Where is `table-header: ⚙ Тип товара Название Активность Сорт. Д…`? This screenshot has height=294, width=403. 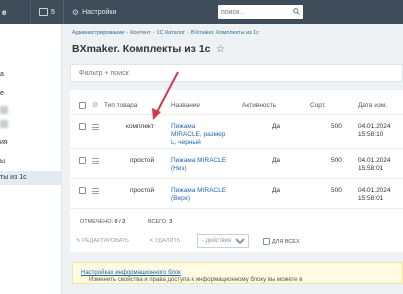
table-header: ⚙ Тип товара Название Активность Сорт. Д… is located at coordinates (236, 106).